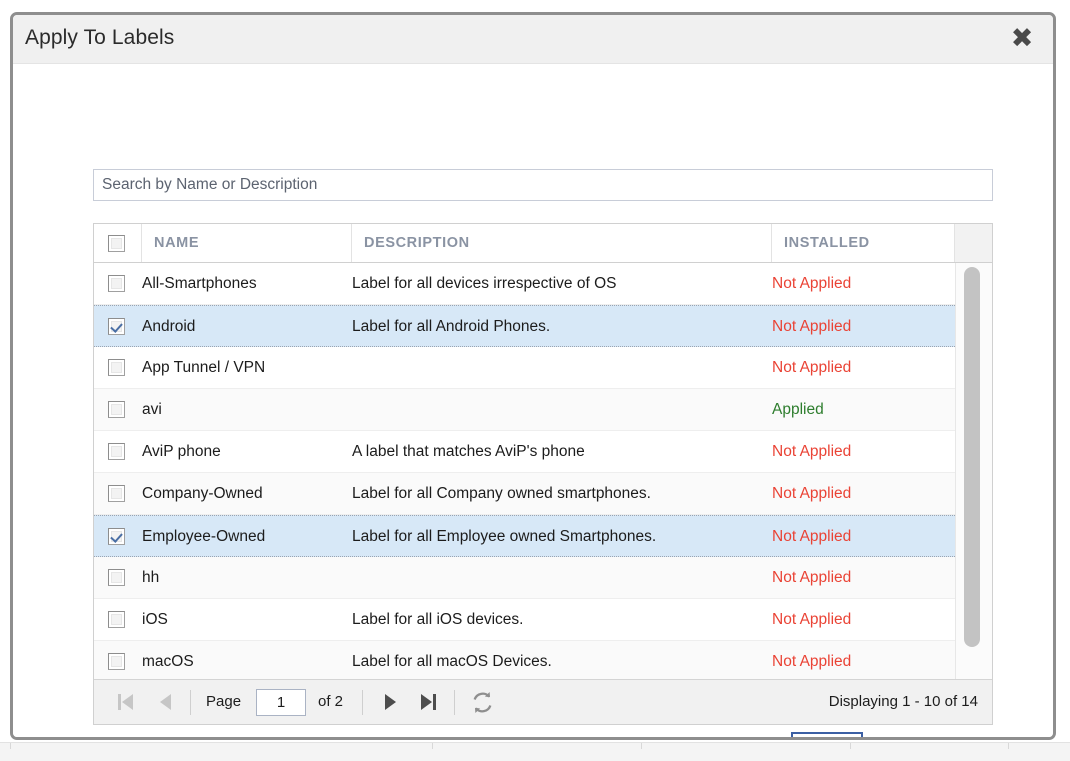 This screenshot has height=761, width=1070. I want to click on cell-name: All-Smartphones, so click(199, 283).